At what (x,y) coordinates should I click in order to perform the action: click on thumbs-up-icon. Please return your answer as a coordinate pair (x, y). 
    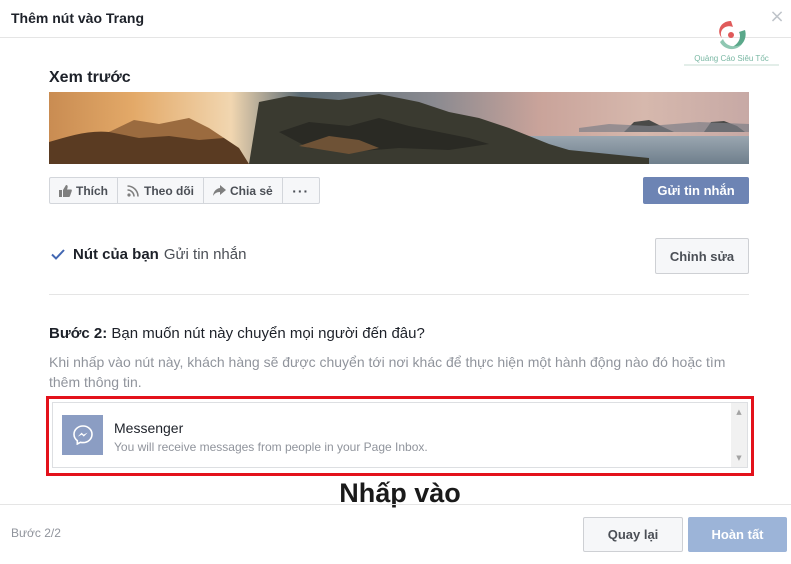
    Looking at the image, I should click on (65, 190).